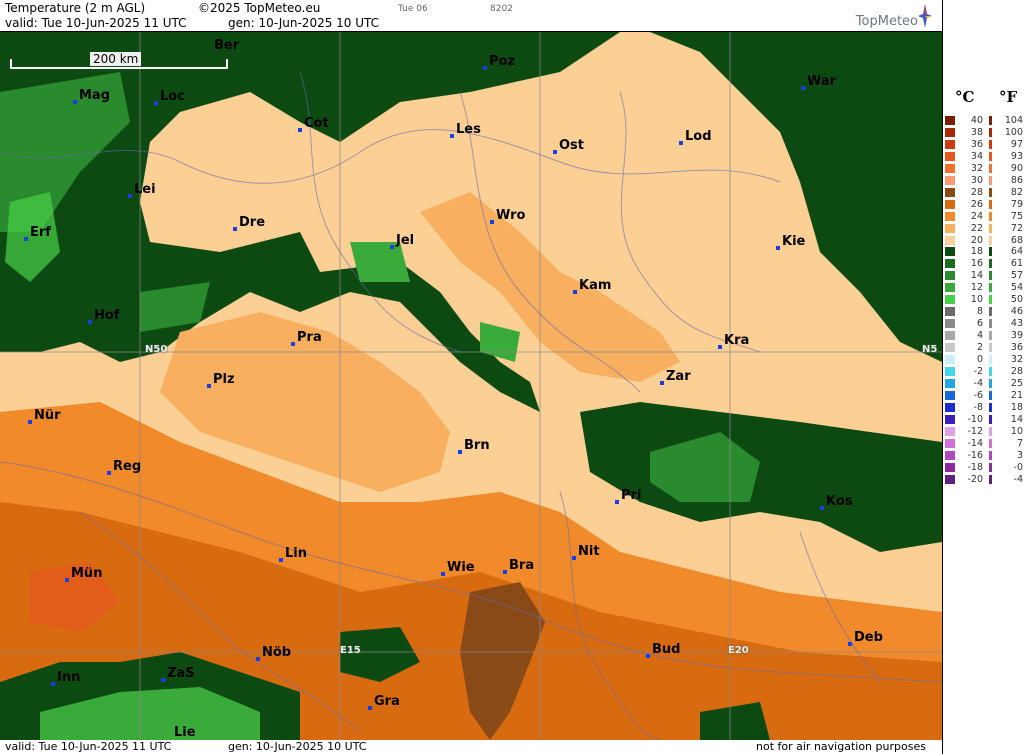  I want to click on legend-fahrenheit-label: 46, so click(1016, 312).